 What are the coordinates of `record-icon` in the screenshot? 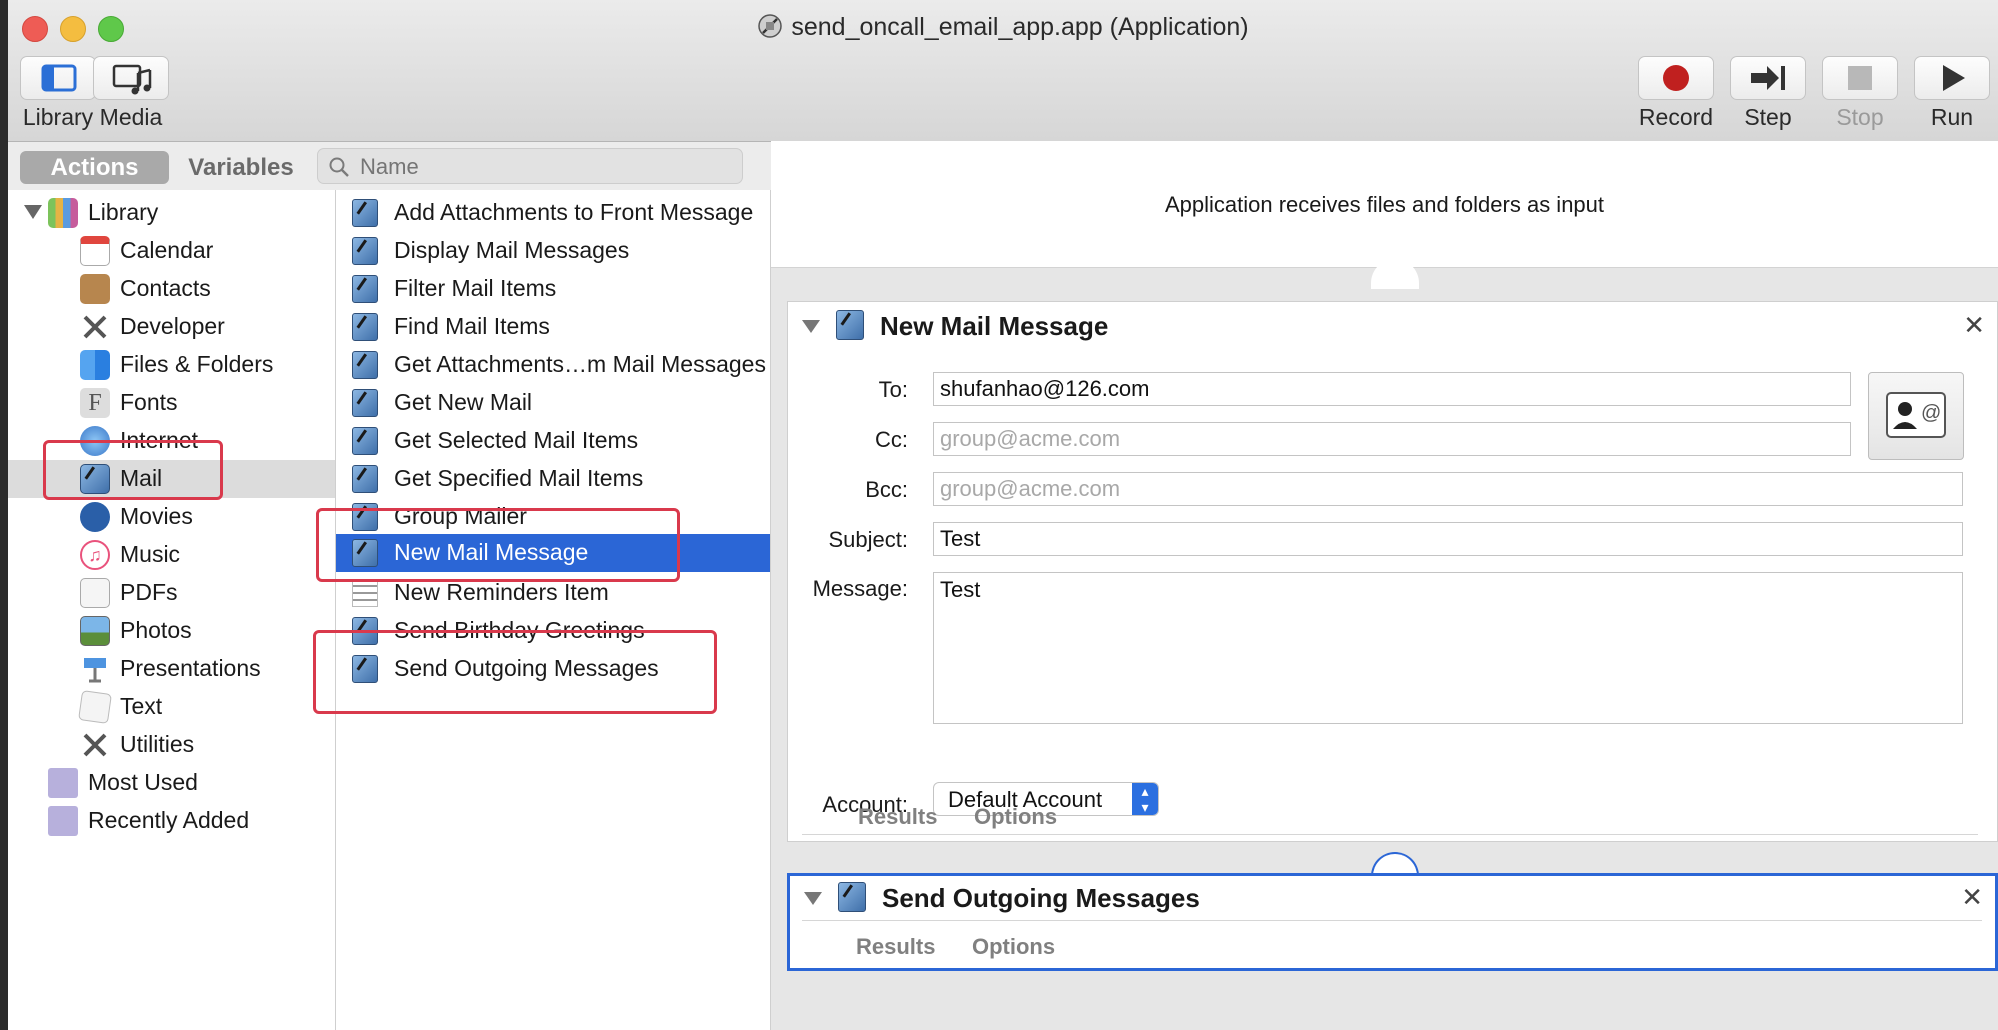 It's located at (1676, 78).